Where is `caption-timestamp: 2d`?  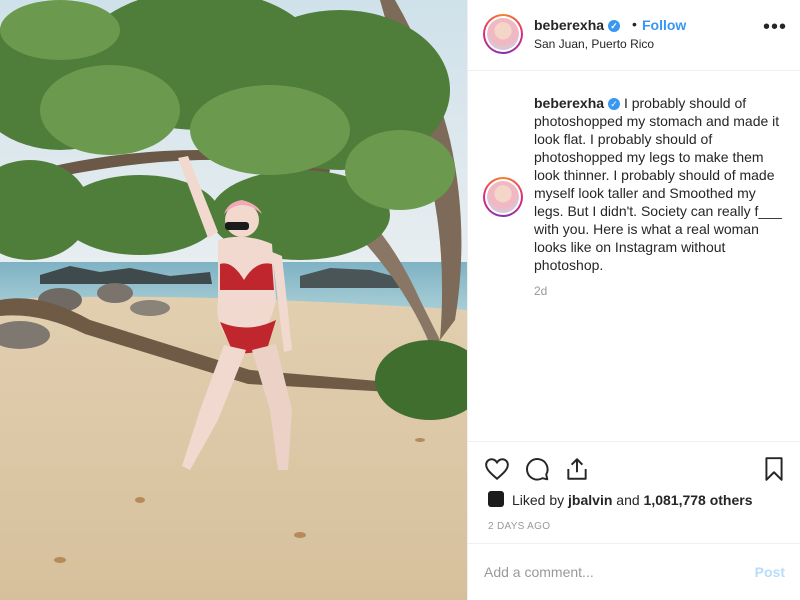
caption-timestamp: 2d is located at coordinates (540, 291).